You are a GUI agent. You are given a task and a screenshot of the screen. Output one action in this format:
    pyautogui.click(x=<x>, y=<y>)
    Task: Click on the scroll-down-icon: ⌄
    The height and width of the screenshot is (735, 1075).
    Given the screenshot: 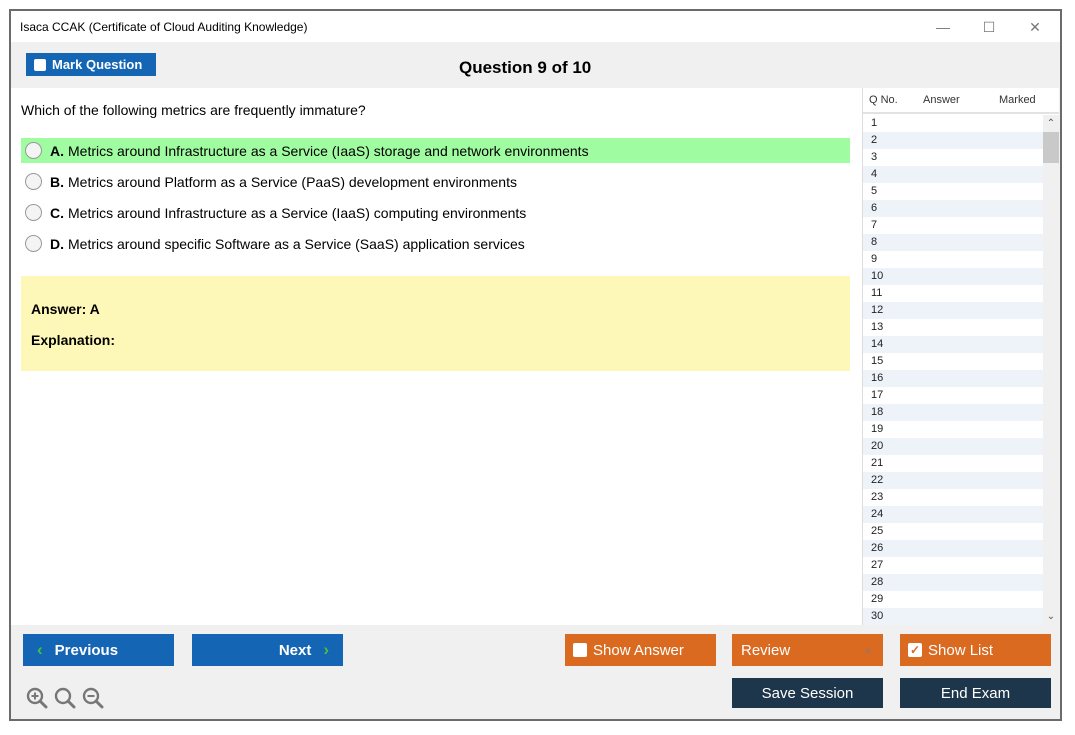 What is the action you would take?
    pyautogui.click(x=1051, y=616)
    